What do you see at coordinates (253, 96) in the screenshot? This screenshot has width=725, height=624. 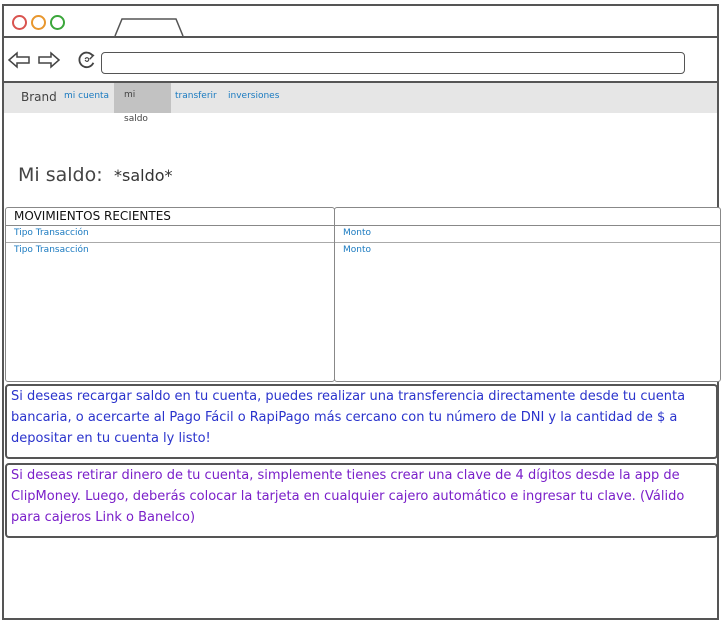 I see `nav-item-inversiones: inversiones` at bounding box center [253, 96].